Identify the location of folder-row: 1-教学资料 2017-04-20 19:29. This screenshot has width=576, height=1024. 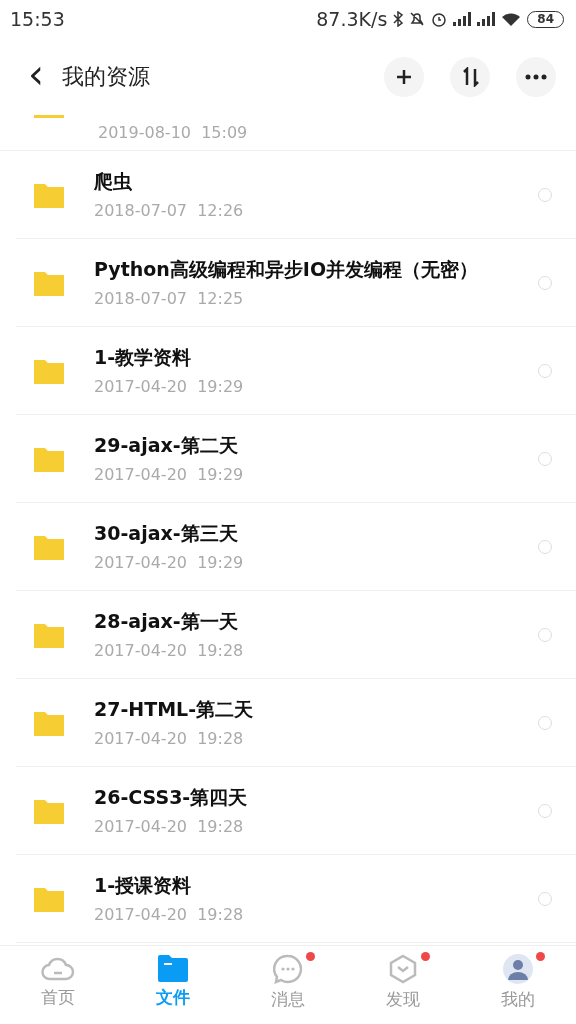
(296, 371).